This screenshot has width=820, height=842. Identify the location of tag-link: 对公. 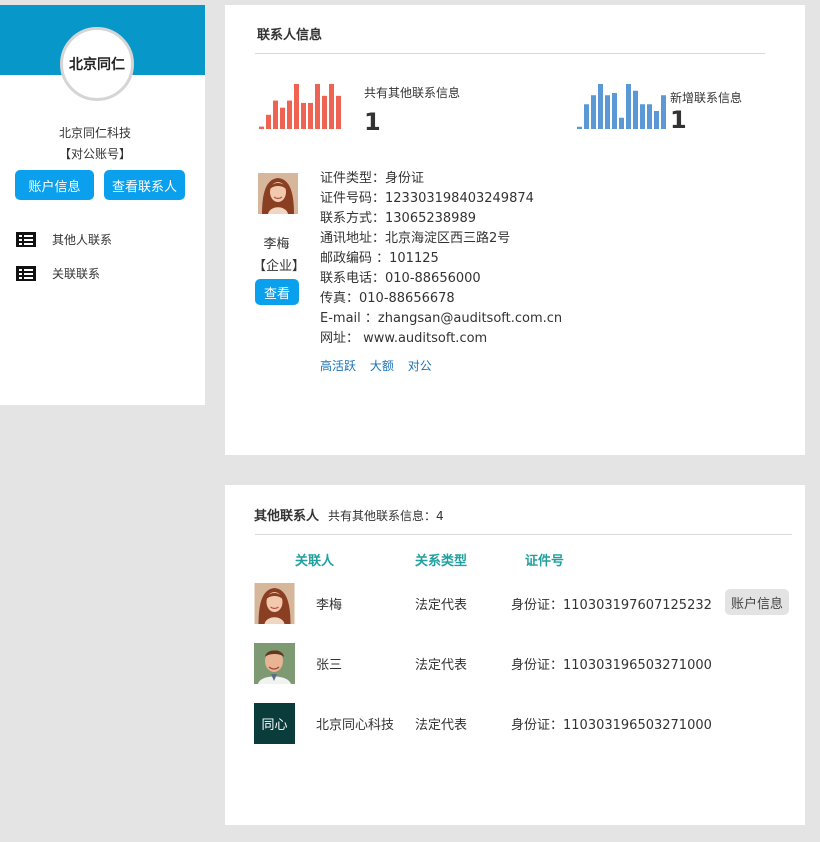
(420, 366).